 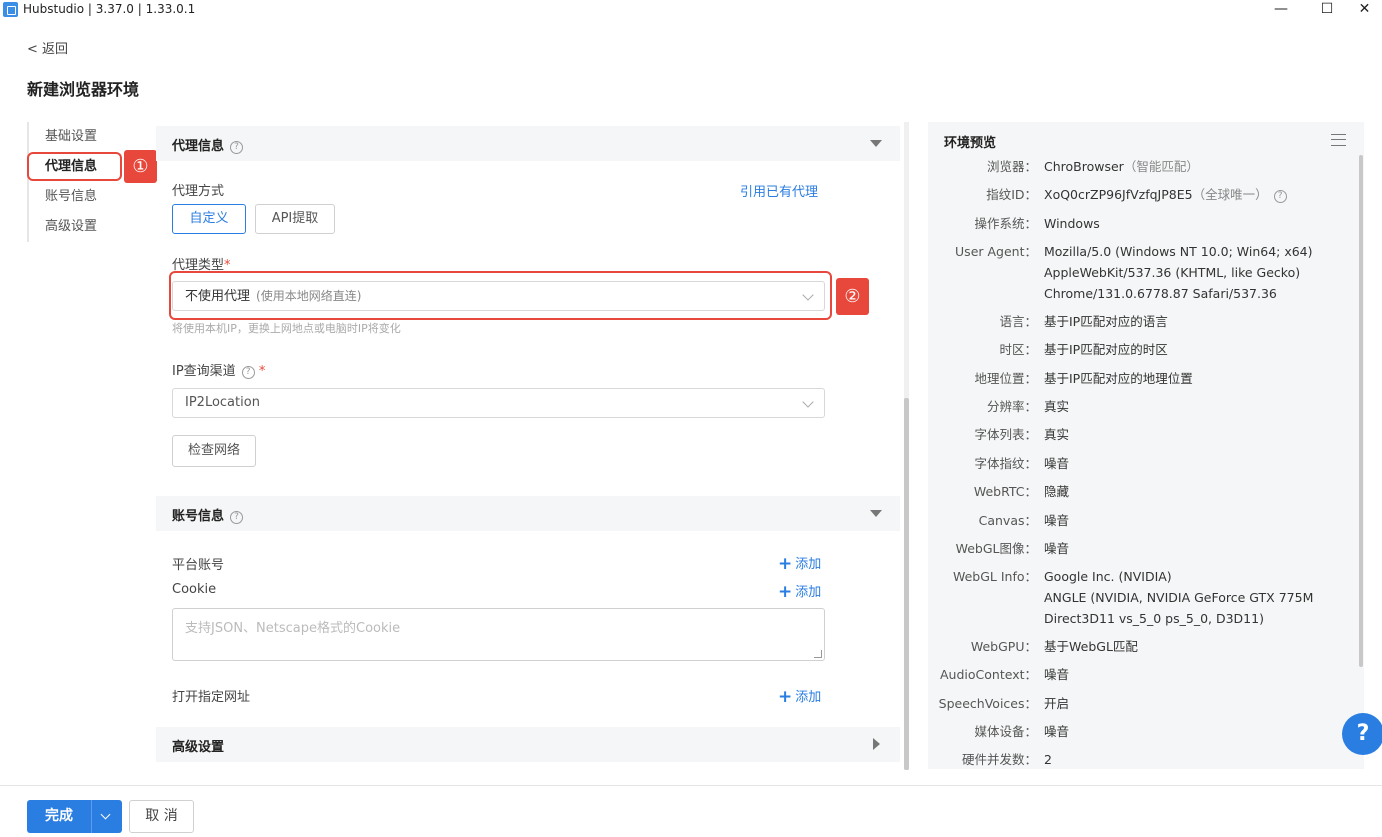 What do you see at coordinates (198, 516) in the screenshot?
I see `account-section-title: 账号信息` at bounding box center [198, 516].